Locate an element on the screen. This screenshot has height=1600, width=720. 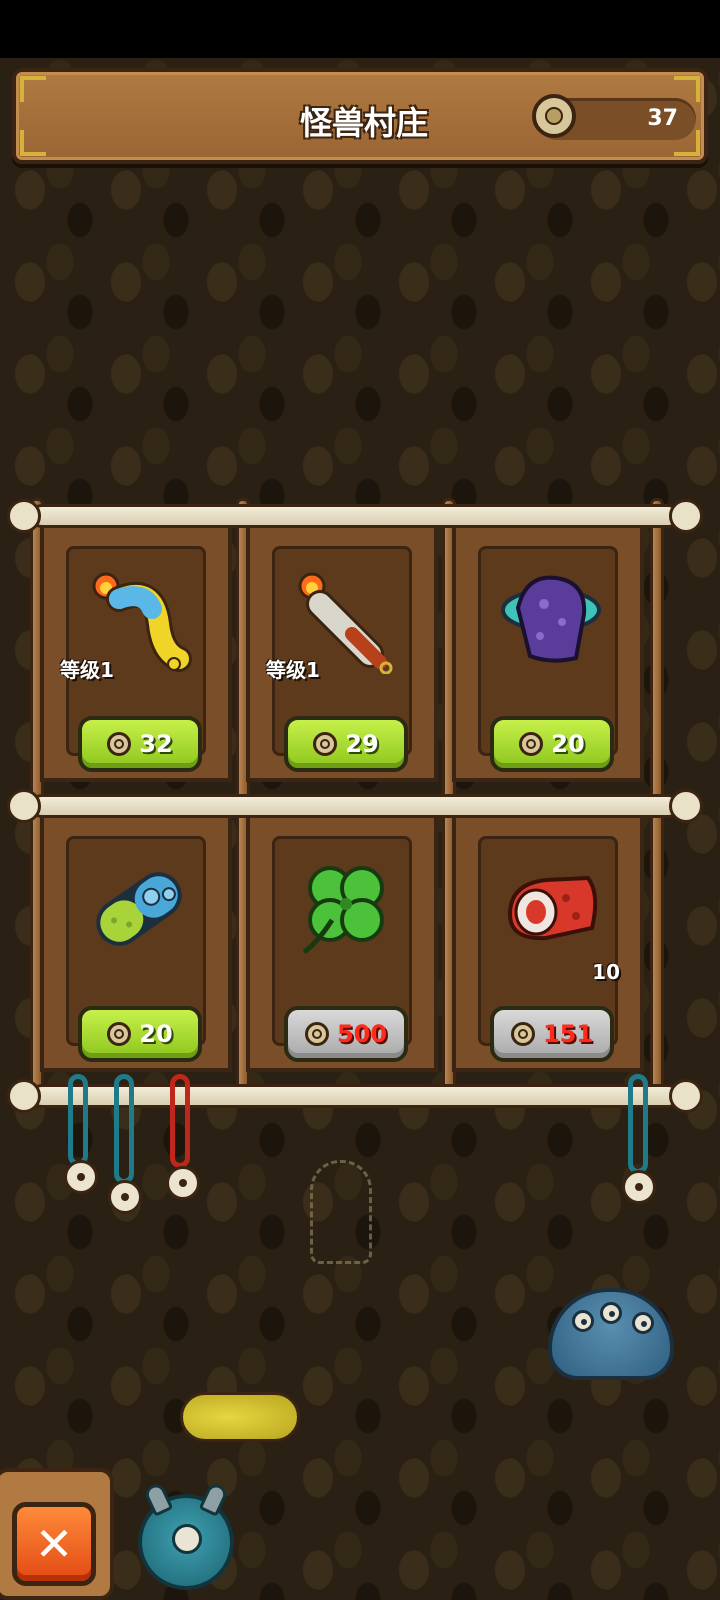
hanging-ring-red is located at coordinates (180, 1121).